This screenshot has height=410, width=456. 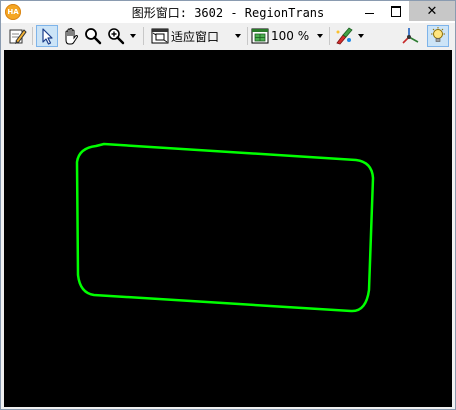 I want to click on zoom-percent-dropdown, so click(x=320, y=36).